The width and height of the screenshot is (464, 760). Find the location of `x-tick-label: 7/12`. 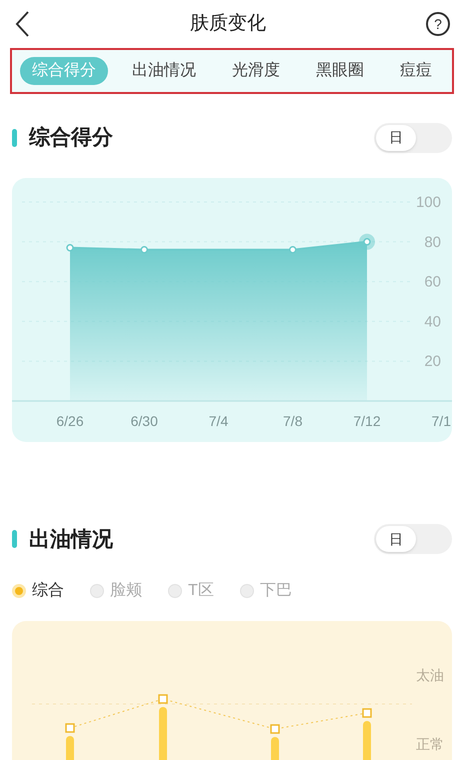

x-tick-label: 7/12 is located at coordinates (367, 420).